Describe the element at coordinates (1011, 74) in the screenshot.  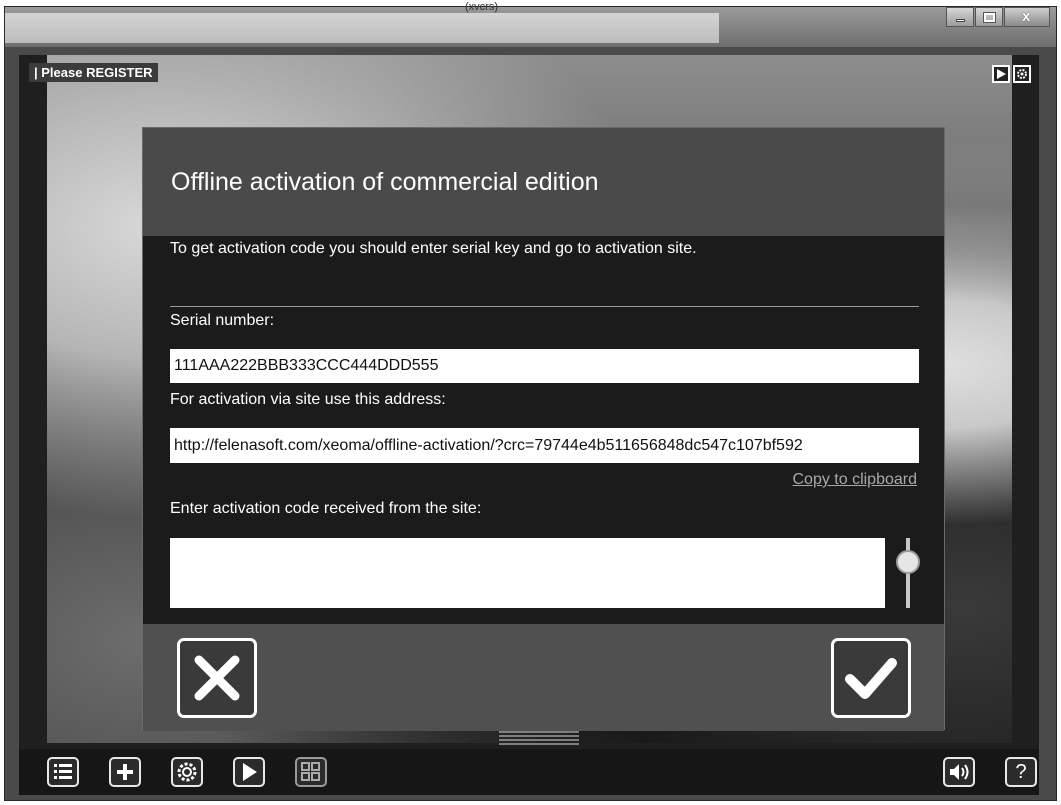
I see `top-right-icons` at that location.